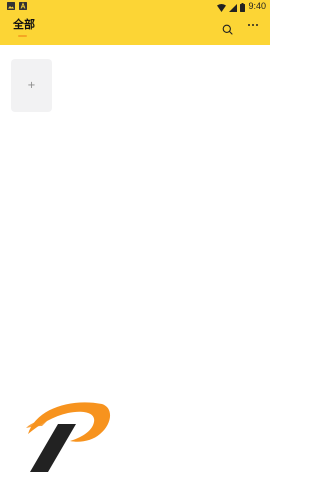  What do you see at coordinates (222, 8) in the screenshot?
I see `wifi-icon` at bounding box center [222, 8].